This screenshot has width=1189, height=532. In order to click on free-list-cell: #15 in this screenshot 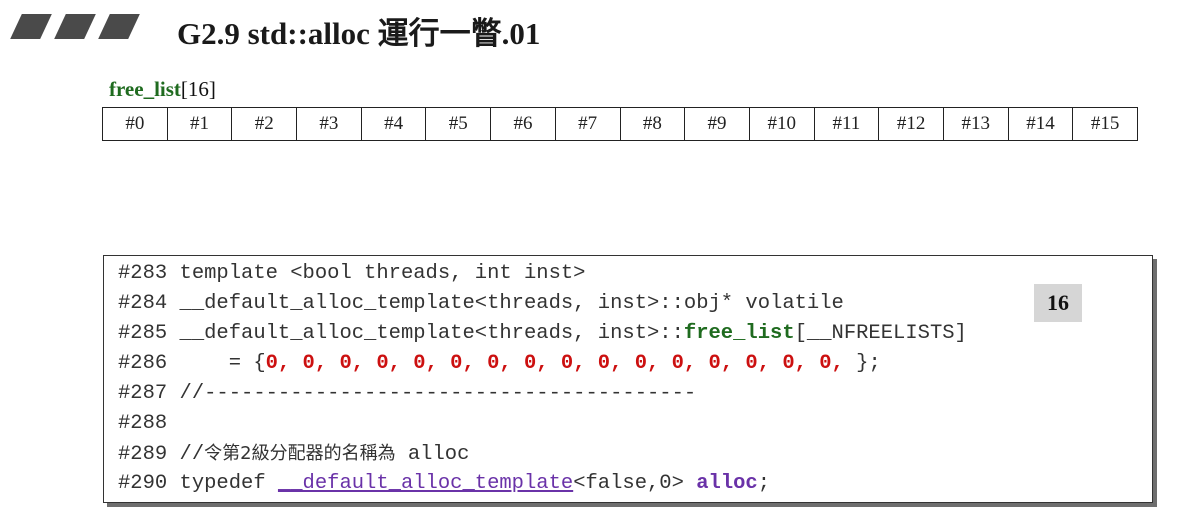, I will do `click(1105, 123)`.